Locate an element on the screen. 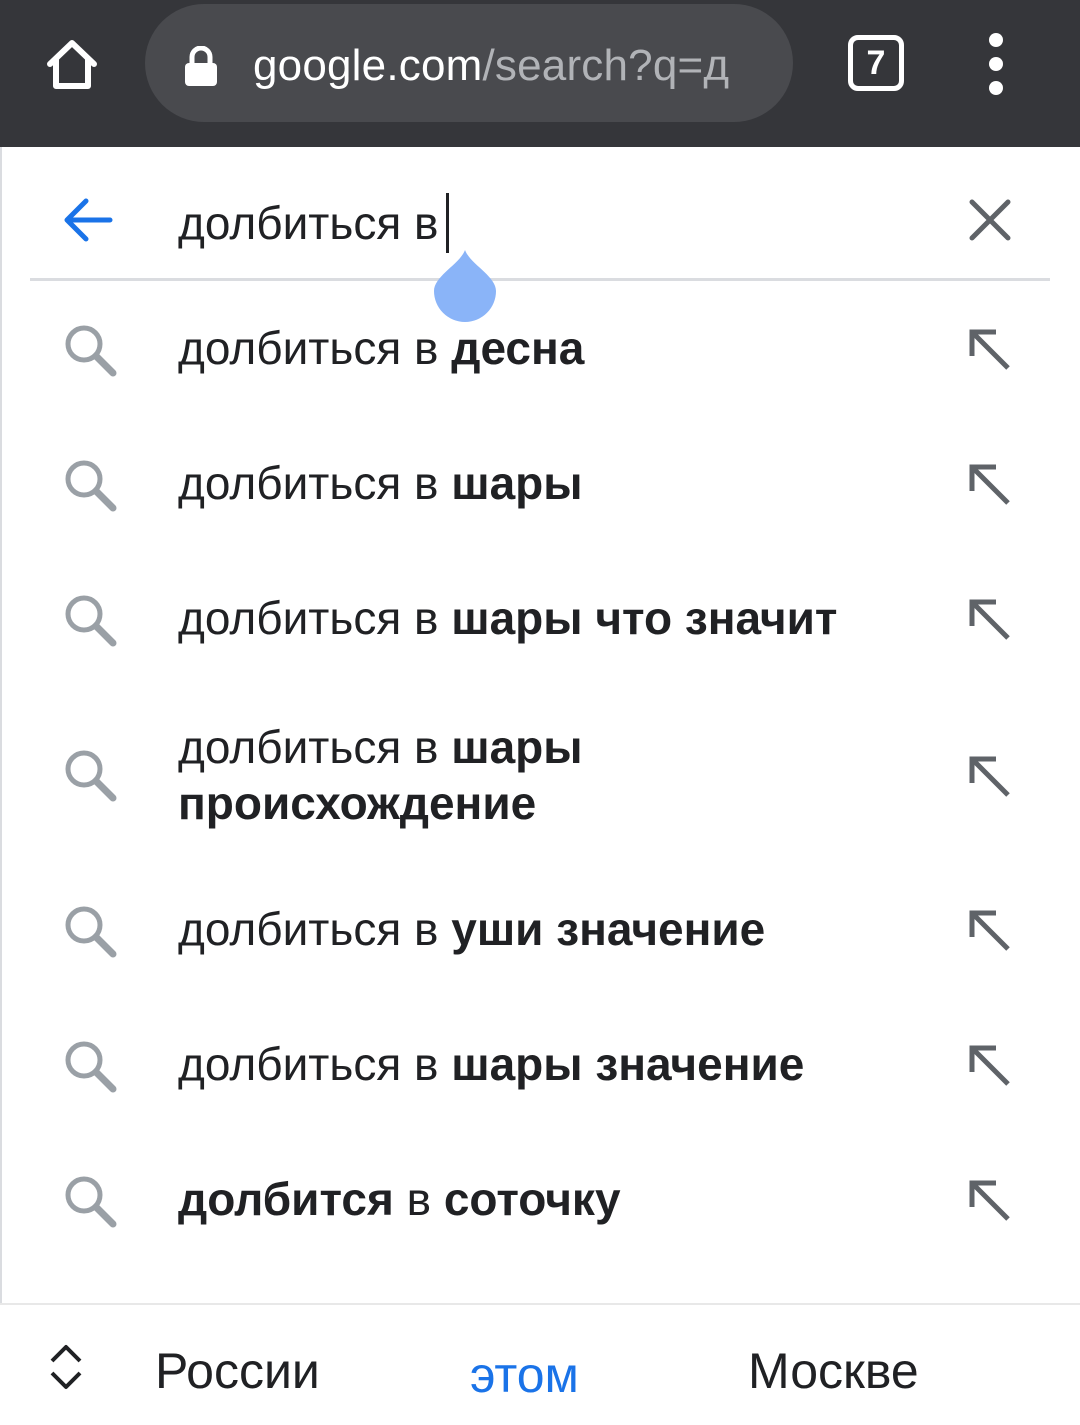 The image size is (1080, 1425). tab-count: 7 is located at coordinates (876, 62).